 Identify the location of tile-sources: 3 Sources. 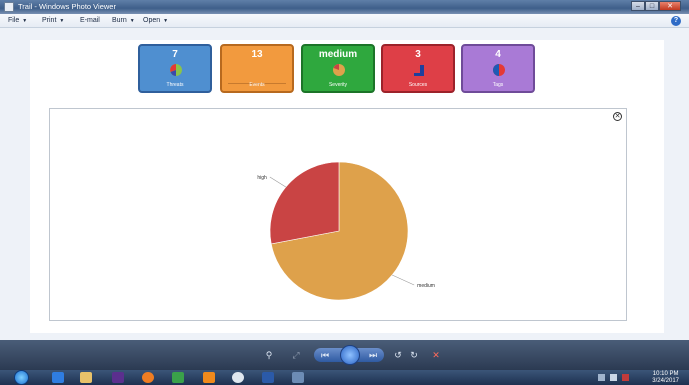
(418, 68).